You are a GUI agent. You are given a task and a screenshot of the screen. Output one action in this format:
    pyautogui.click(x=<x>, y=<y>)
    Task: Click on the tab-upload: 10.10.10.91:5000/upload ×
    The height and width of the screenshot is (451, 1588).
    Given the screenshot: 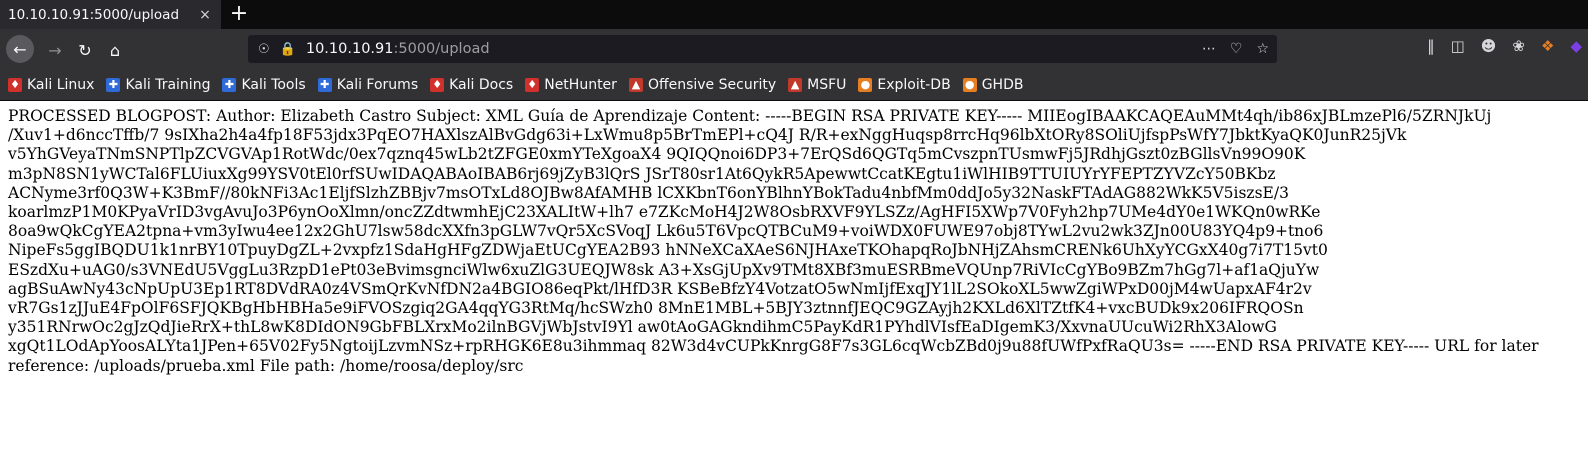 What is the action you would take?
    pyautogui.click(x=110, y=14)
    